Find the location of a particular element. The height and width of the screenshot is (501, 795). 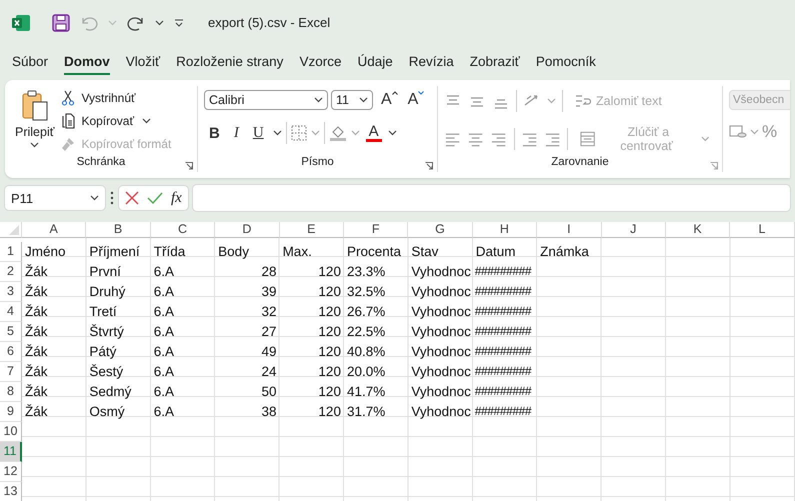

clipboard-command: Kopírovať is located at coordinates (116, 121).